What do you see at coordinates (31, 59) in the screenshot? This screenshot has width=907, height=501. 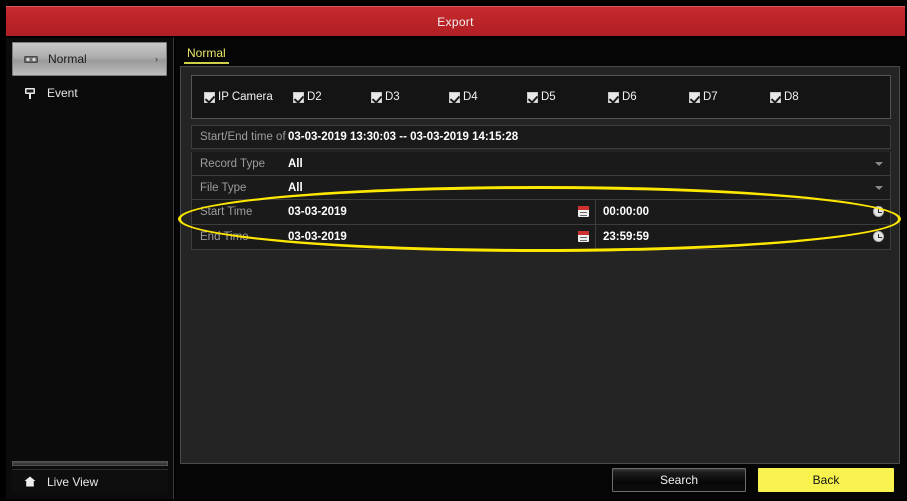 I see `tape-icon` at bounding box center [31, 59].